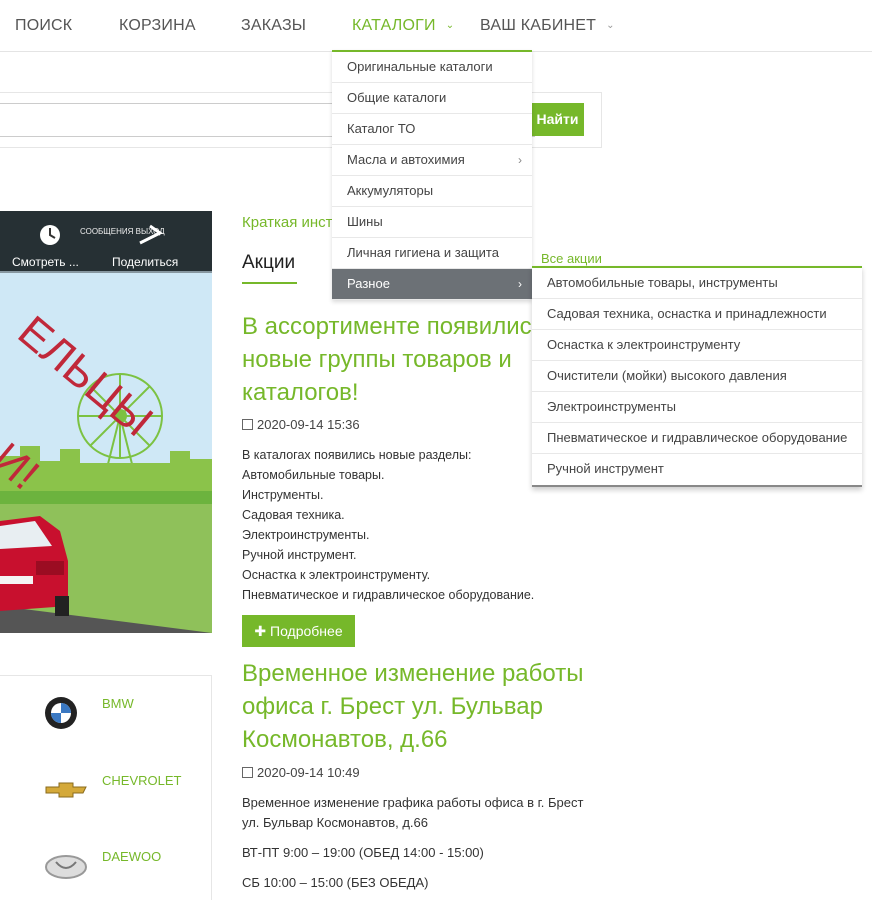  What do you see at coordinates (132, 856) in the screenshot?
I see `brand-name: DAEWOO` at bounding box center [132, 856].